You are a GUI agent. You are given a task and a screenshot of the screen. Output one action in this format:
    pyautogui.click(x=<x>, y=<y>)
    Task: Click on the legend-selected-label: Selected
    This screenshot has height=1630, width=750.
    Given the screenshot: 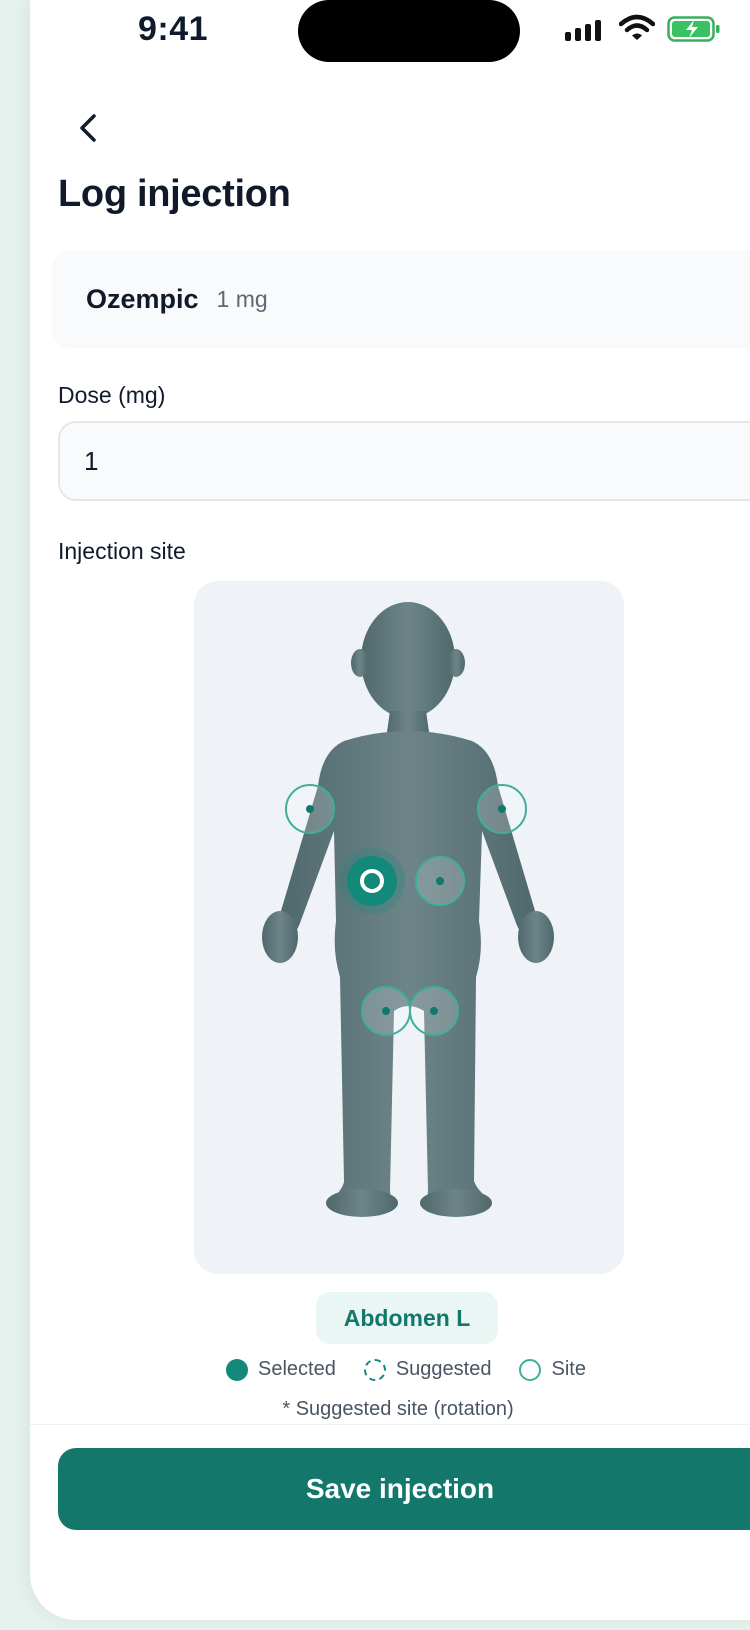 What is the action you would take?
    pyautogui.click(x=297, y=1369)
    